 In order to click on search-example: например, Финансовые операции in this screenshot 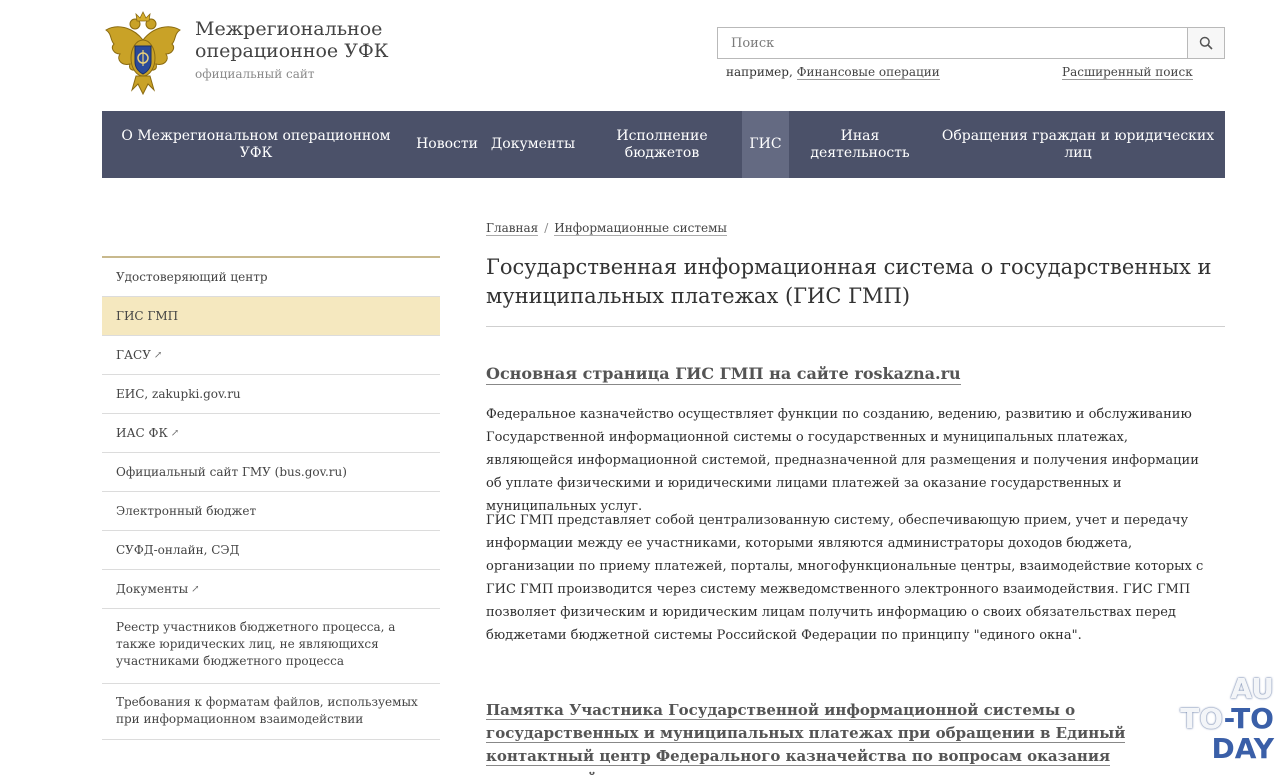, I will do `click(833, 72)`.